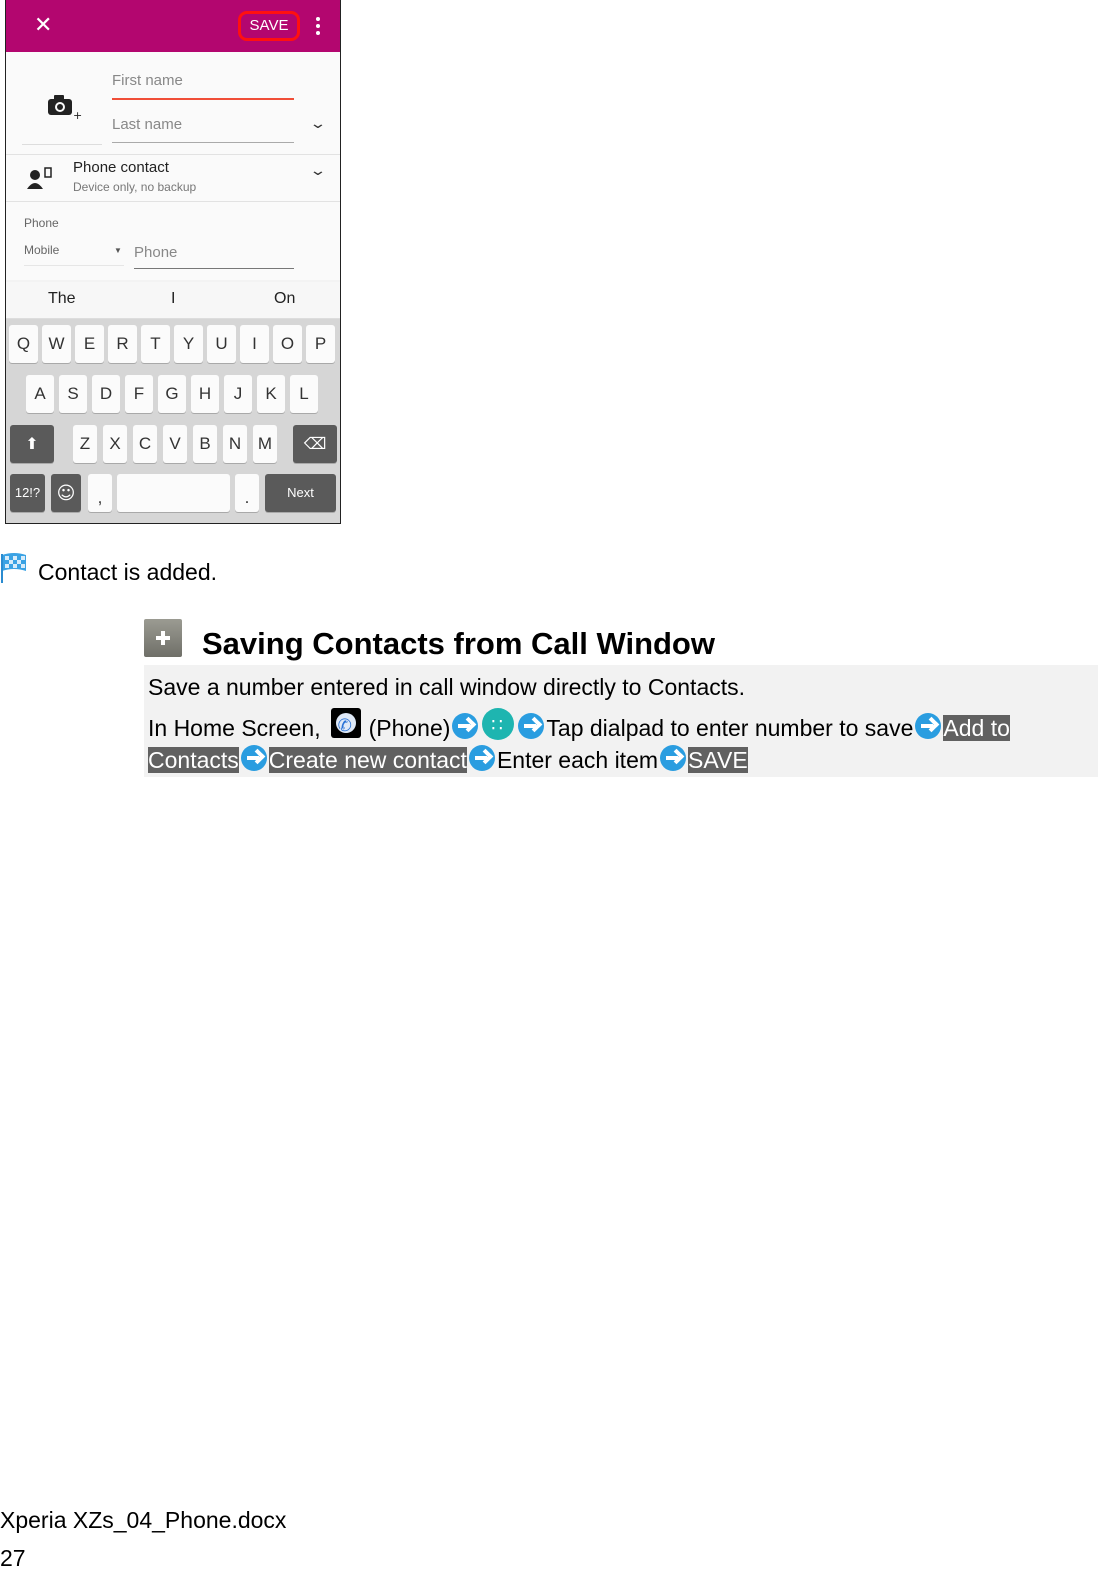  What do you see at coordinates (143, 1520) in the screenshot?
I see `footer-filename: Xperia XZs_04_Phone.docx` at bounding box center [143, 1520].